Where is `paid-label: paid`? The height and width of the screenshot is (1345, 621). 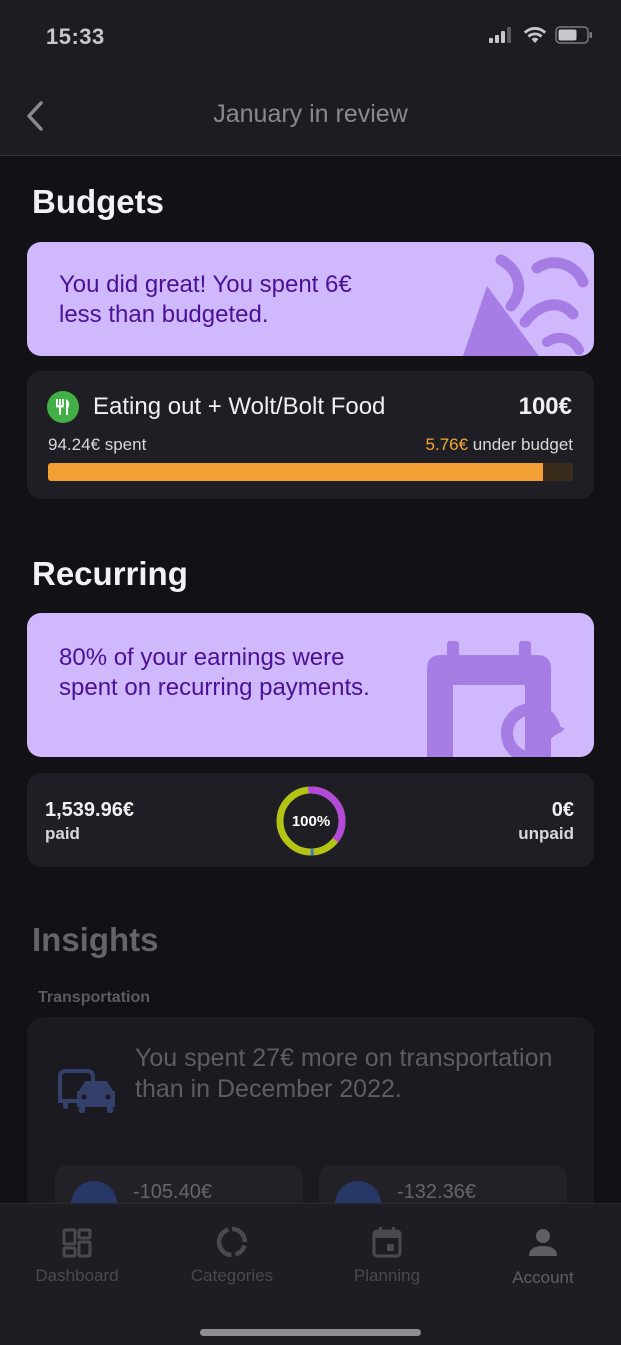 paid-label: paid is located at coordinates (62, 833).